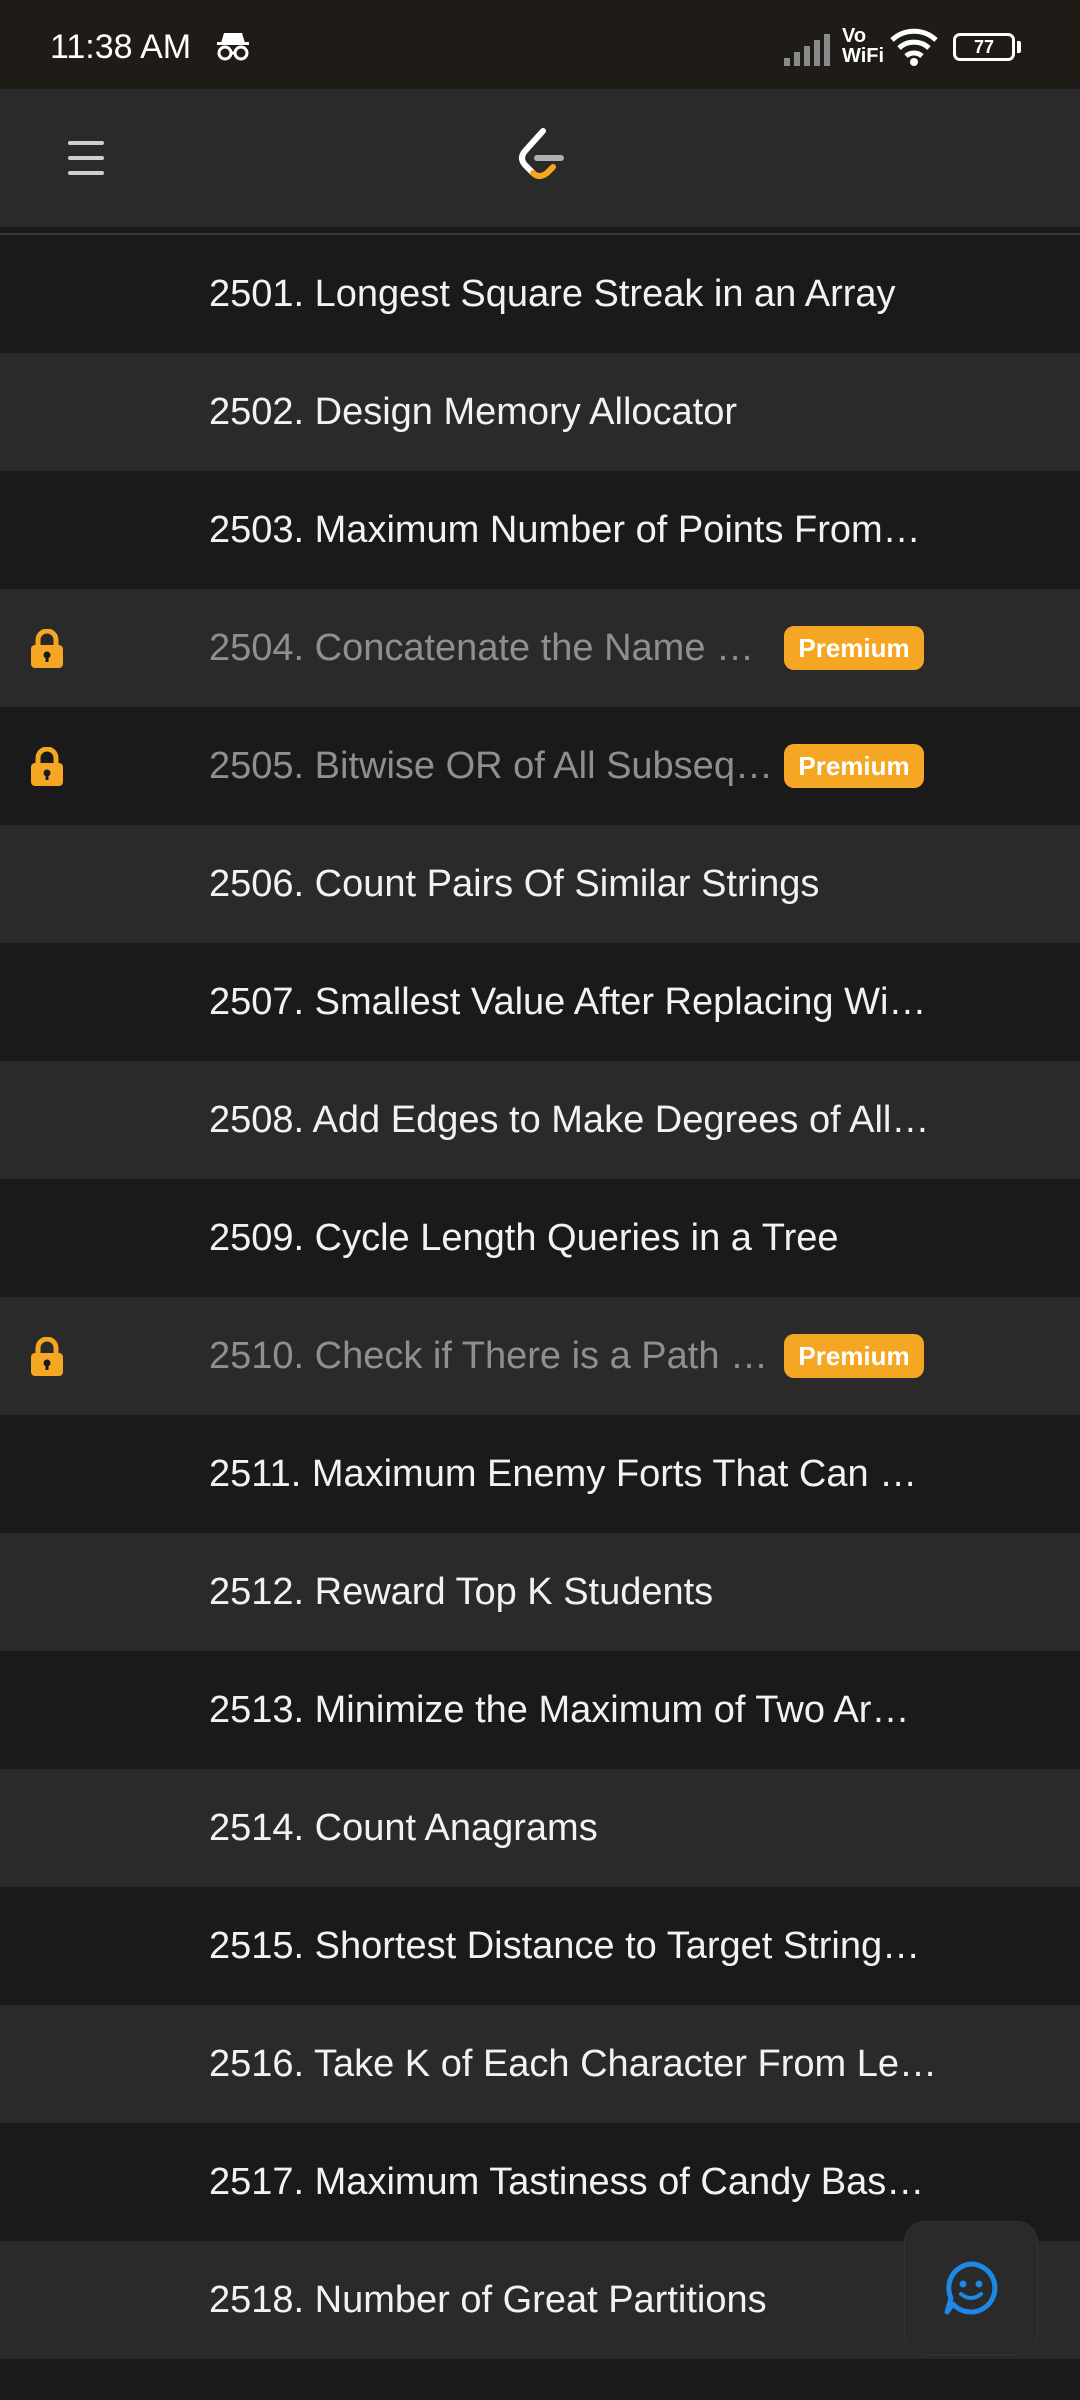  I want to click on problem-title: 2502. Design Memory Allocator, so click(473, 412).